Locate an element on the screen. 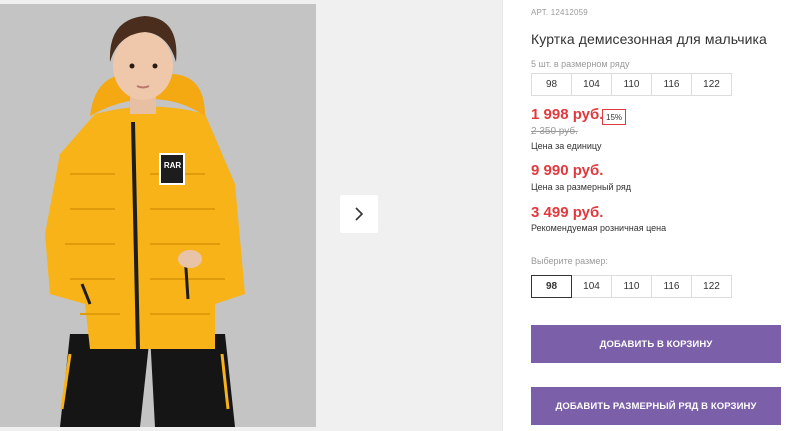  size-option-104: 104 is located at coordinates (591, 286).